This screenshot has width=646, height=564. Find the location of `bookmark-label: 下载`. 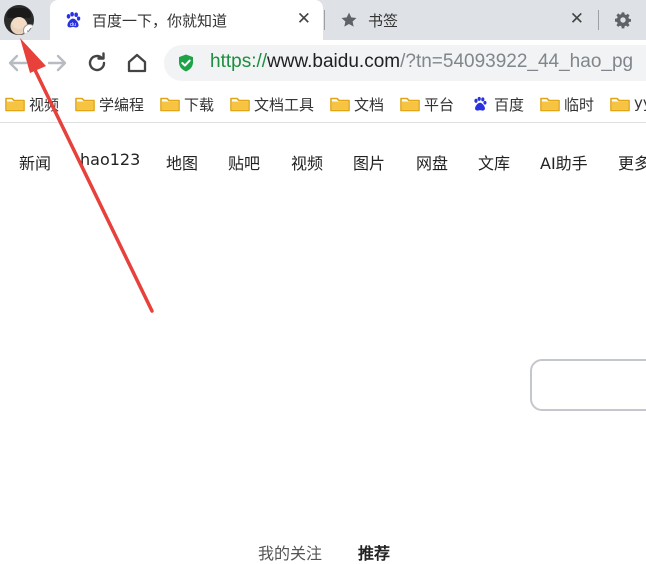

bookmark-label: 下载 is located at coordinates (199, 105).